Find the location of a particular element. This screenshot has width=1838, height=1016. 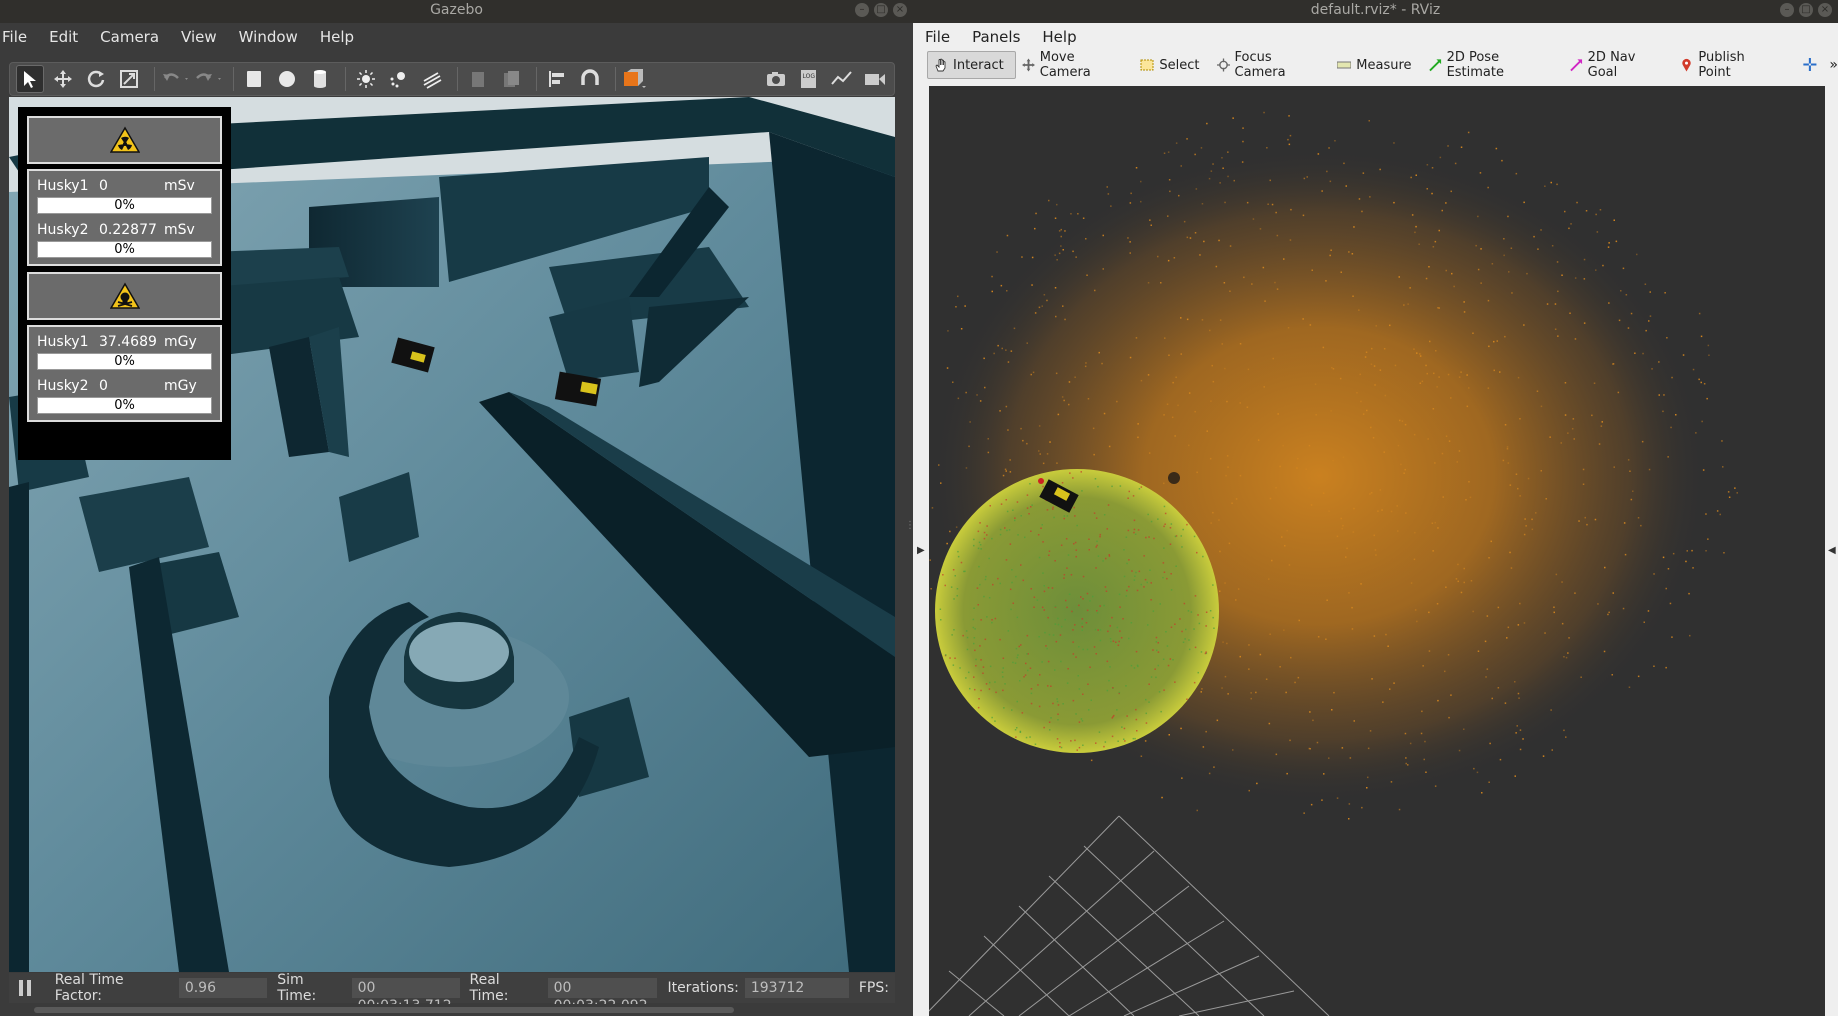

husky2-label: Husky2 is located at coordinates (63, 386).